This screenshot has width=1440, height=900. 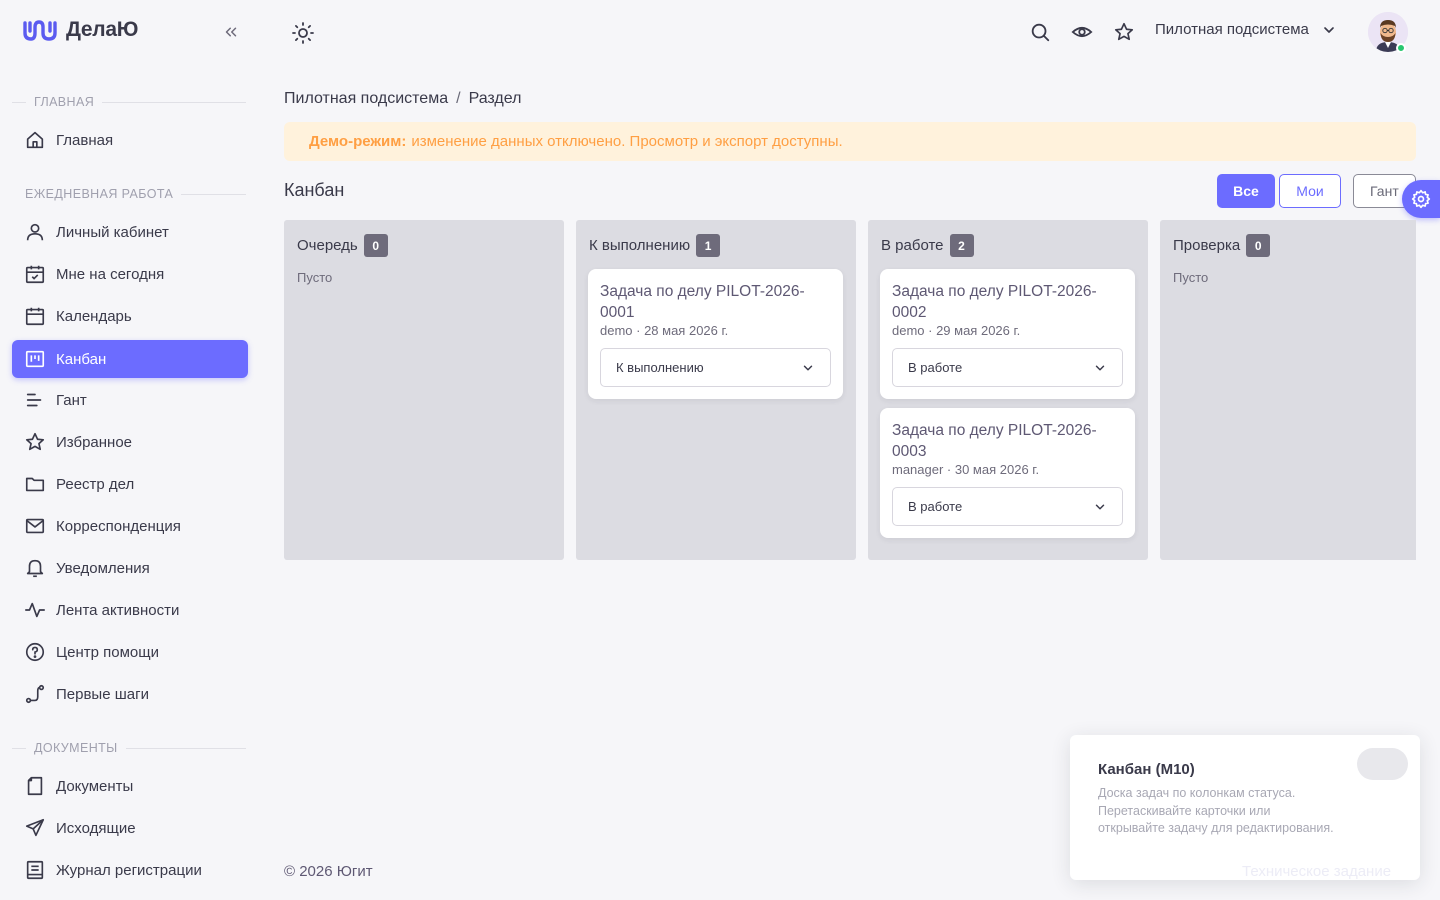 What do you see at coordinates (1246, 29) in the screenshot?
I see `subsystem-selector: Пилотная подсистема` at bounding box center [1246, 29].